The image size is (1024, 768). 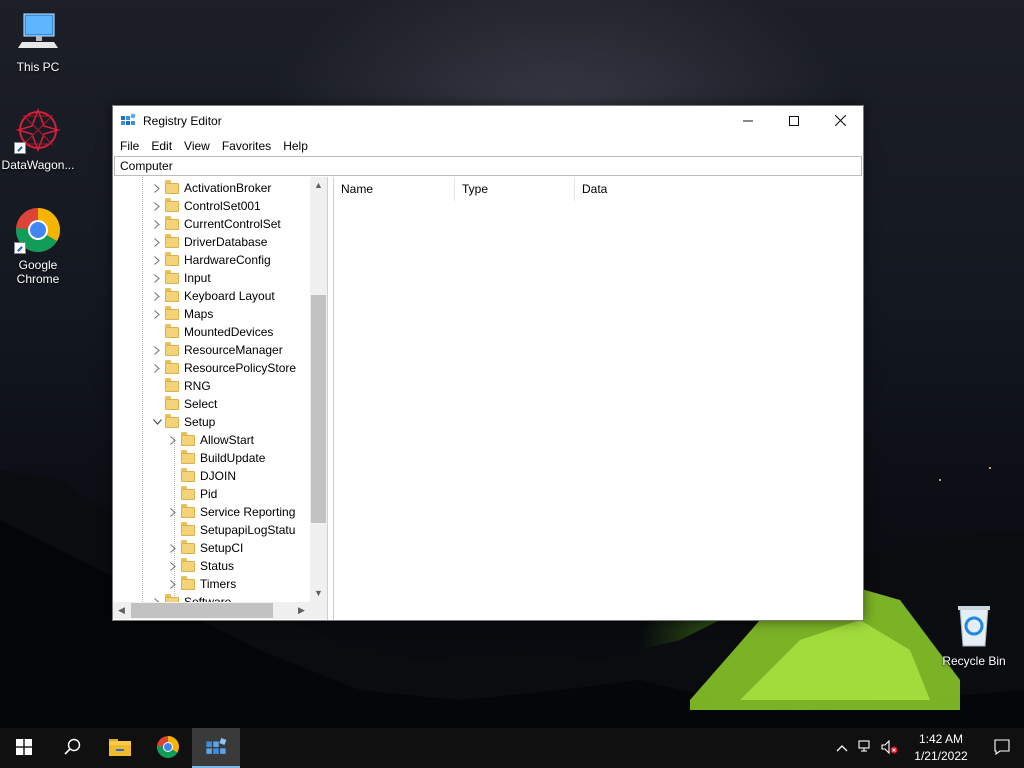 I want to click on scroll-right-icon: ▶, so click(x=301, y=610).